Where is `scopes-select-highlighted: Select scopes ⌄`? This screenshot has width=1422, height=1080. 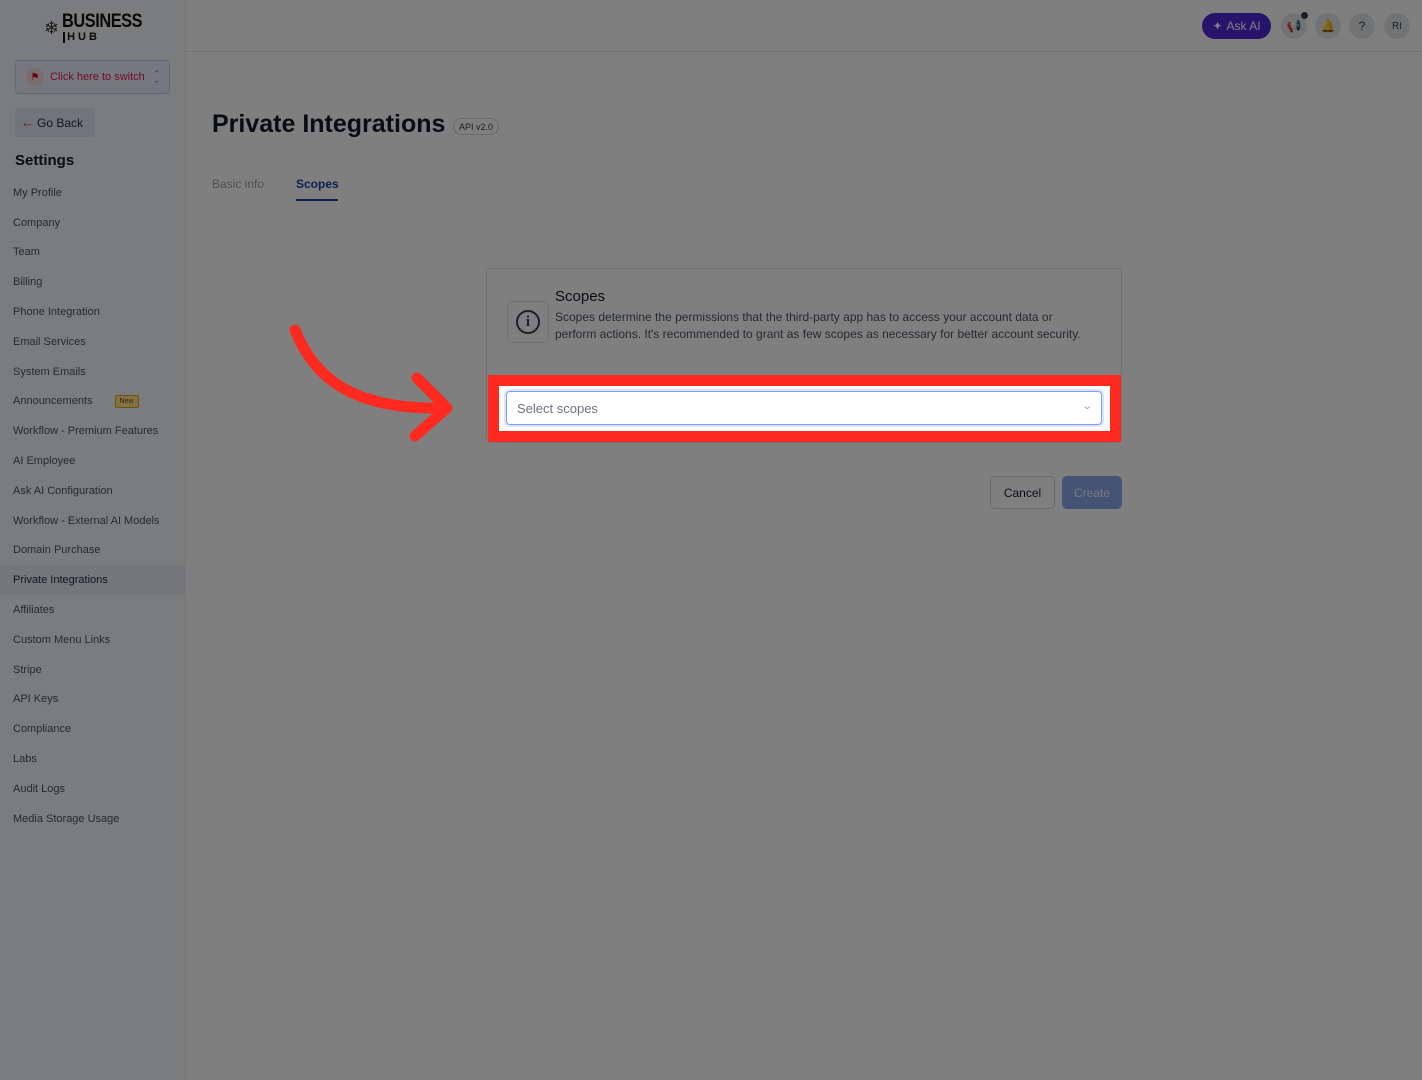
scopes-select-highlighted: Select scopes ⌄ is located at coordinates (804, 408).